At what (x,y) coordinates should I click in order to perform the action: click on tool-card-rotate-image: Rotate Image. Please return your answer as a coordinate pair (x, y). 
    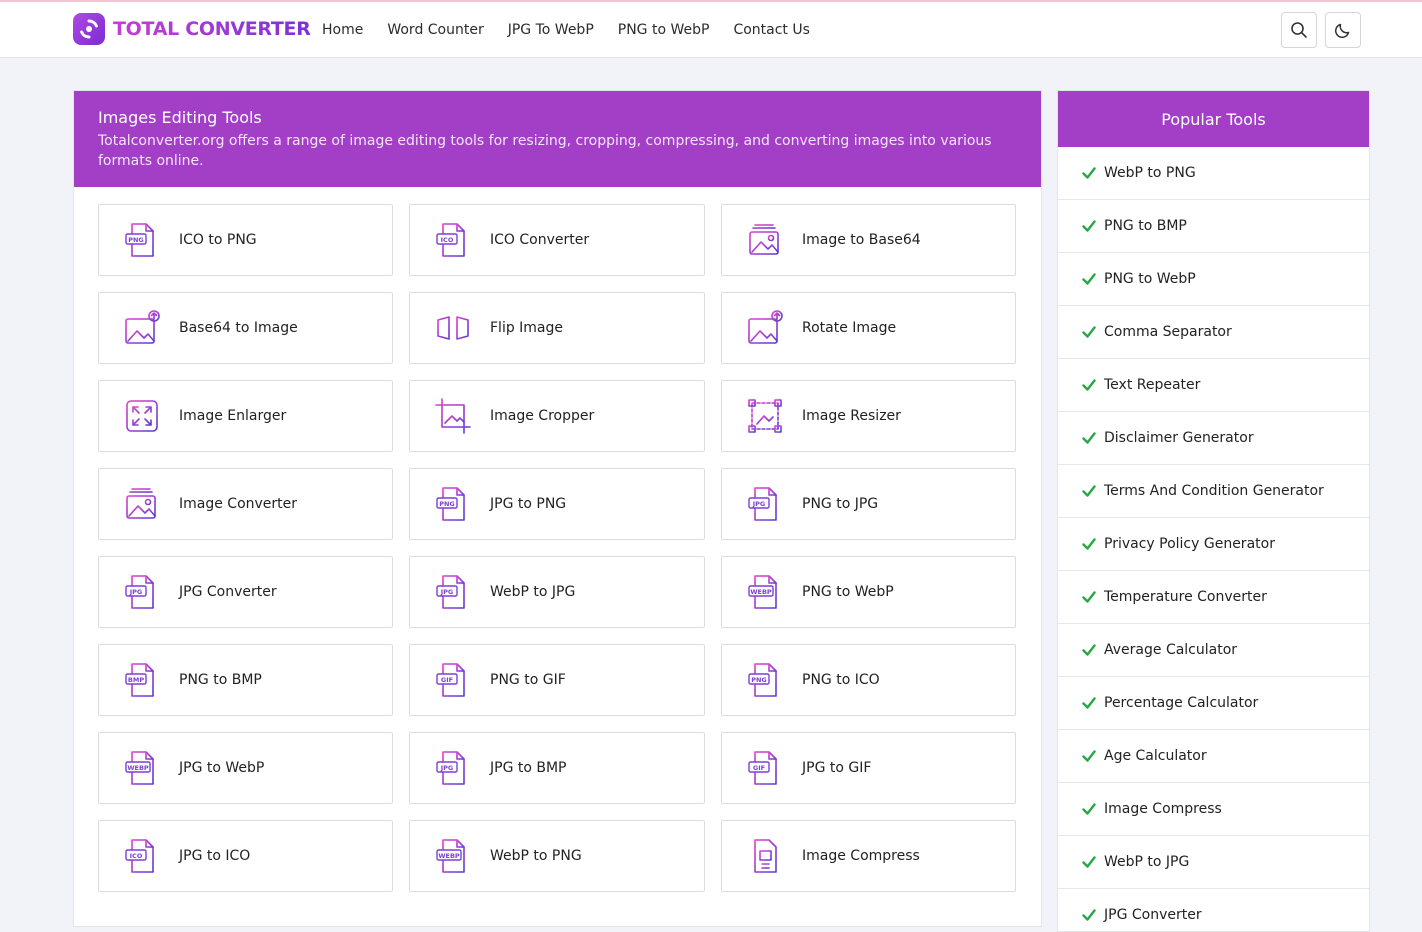
    Looking at the image, I should click on (868, 328).